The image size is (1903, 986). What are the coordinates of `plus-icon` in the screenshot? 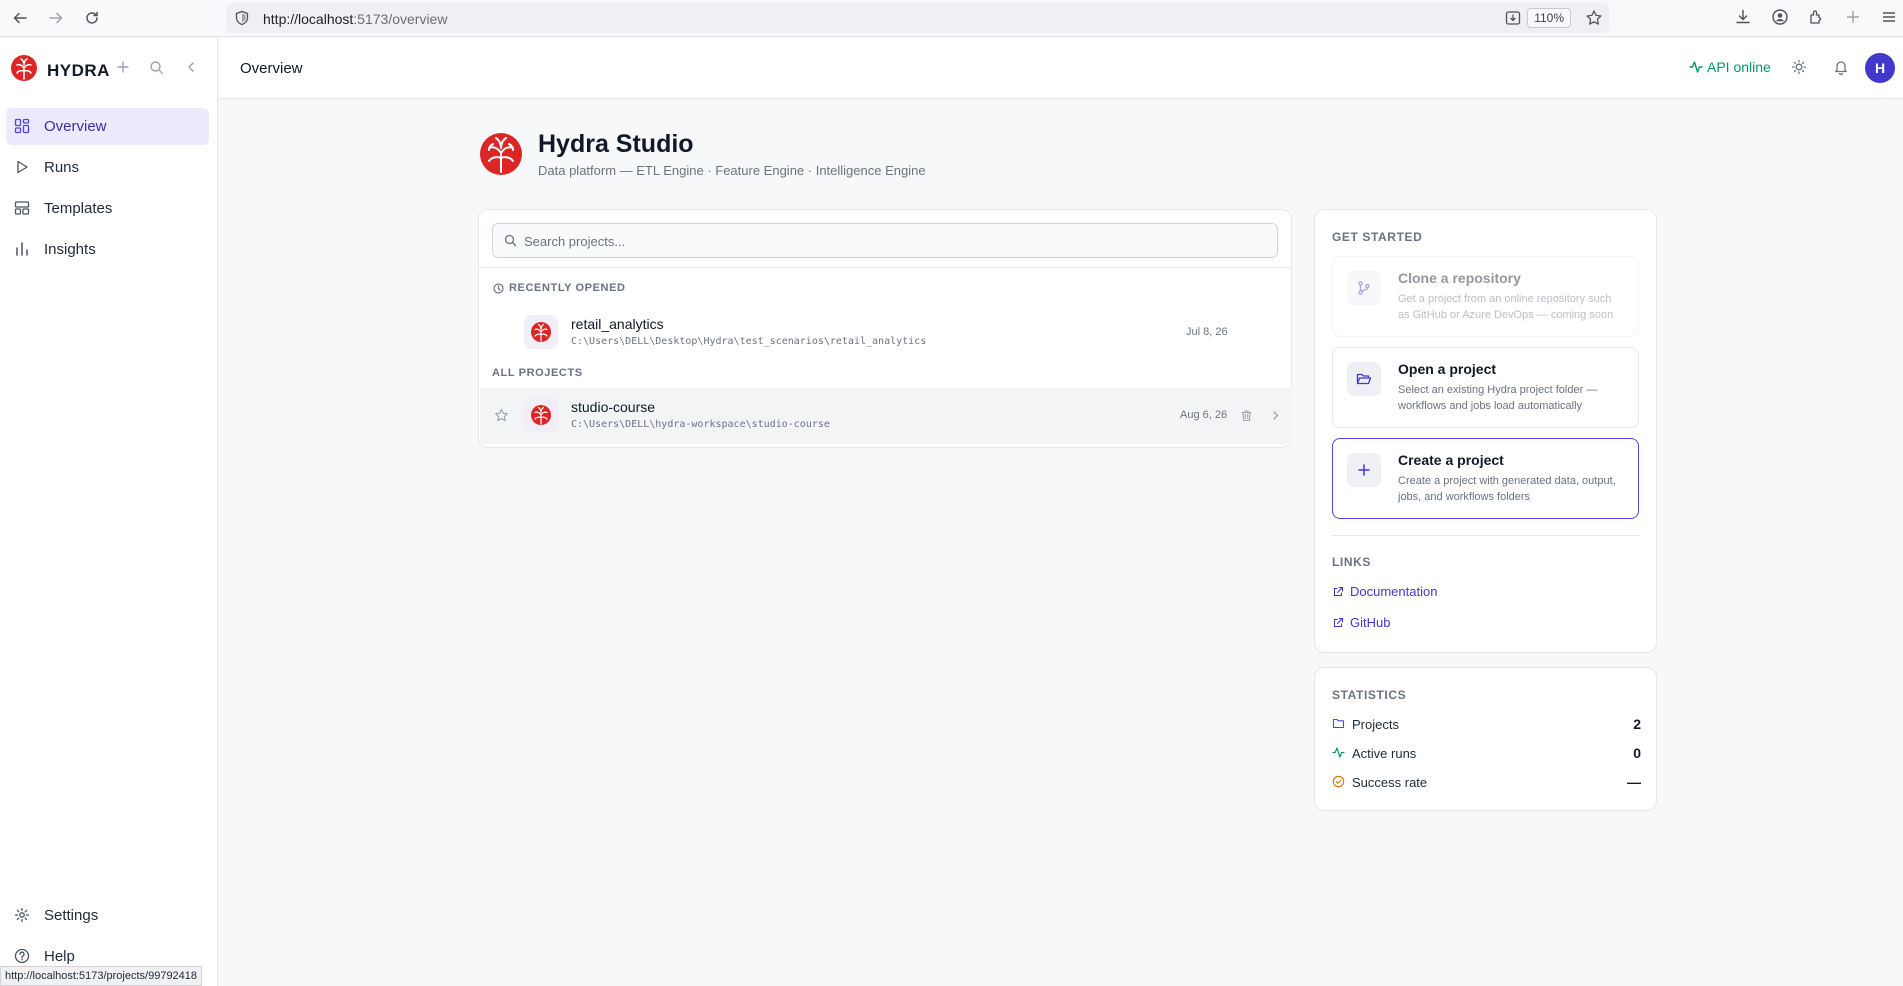 It's located at (1364, 470).